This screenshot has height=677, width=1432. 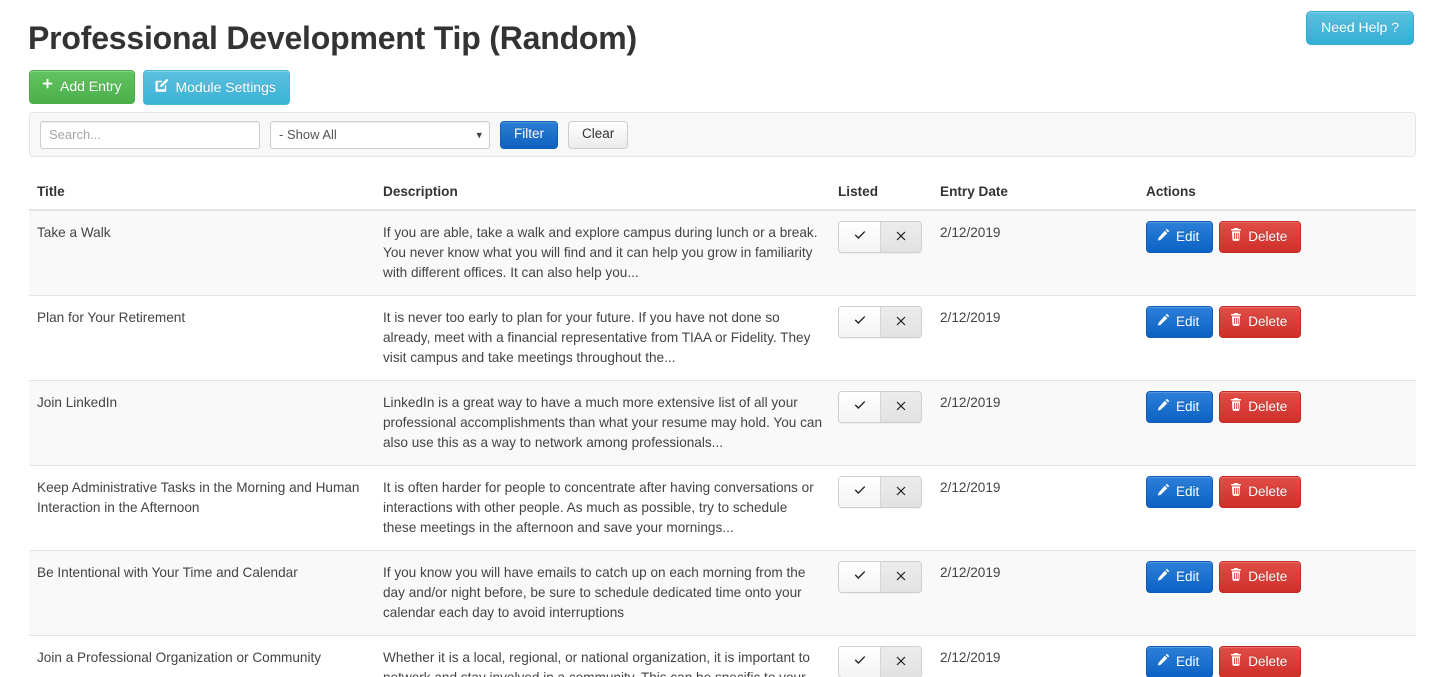 I want to click on clear-button-label: Clear, so click(x=598, y=133).